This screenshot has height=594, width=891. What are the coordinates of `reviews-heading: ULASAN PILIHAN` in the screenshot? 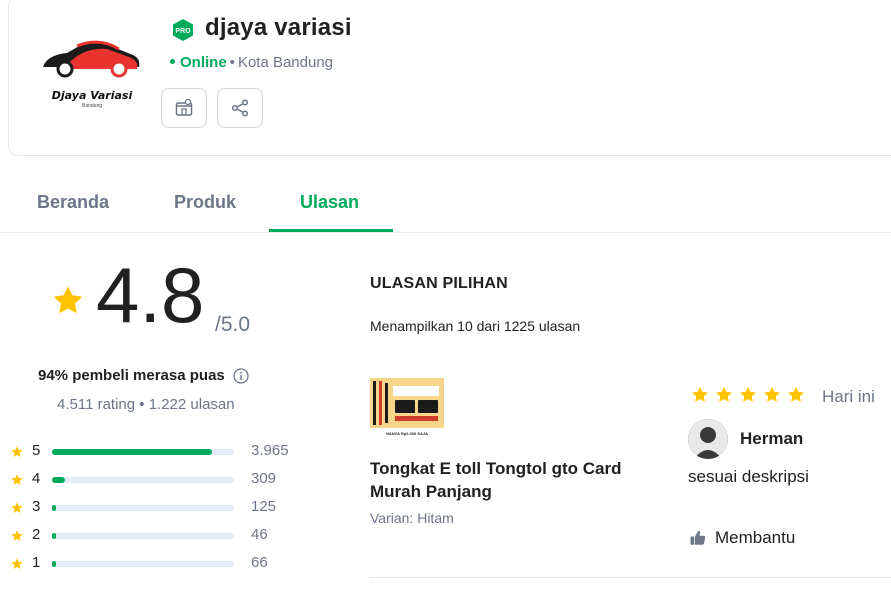 It's located at (439, 283).